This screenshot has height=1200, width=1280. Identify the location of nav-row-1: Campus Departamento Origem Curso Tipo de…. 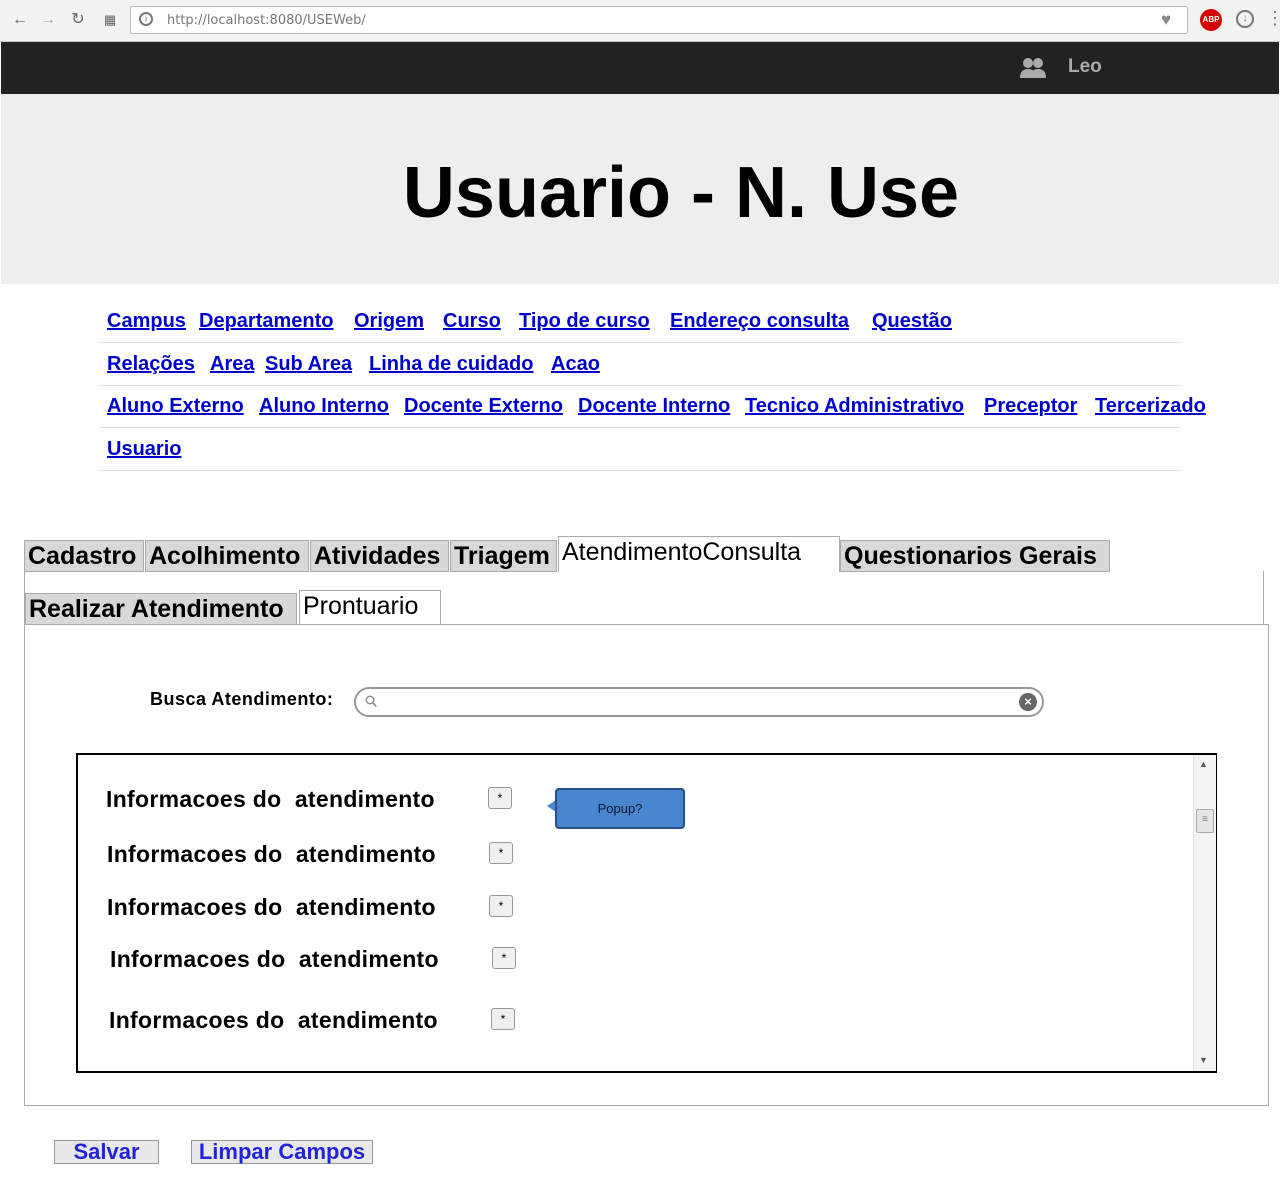
(640, 321).